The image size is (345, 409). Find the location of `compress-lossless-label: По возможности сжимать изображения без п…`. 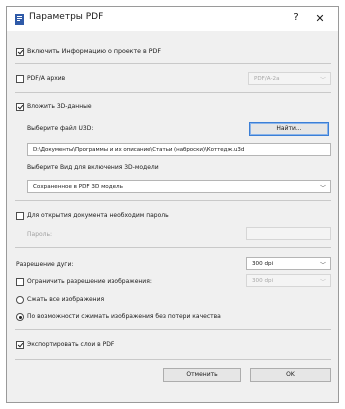

compress-lossless-label: По возможности сжимать изображения без п… is located at coordinates (124, 316).